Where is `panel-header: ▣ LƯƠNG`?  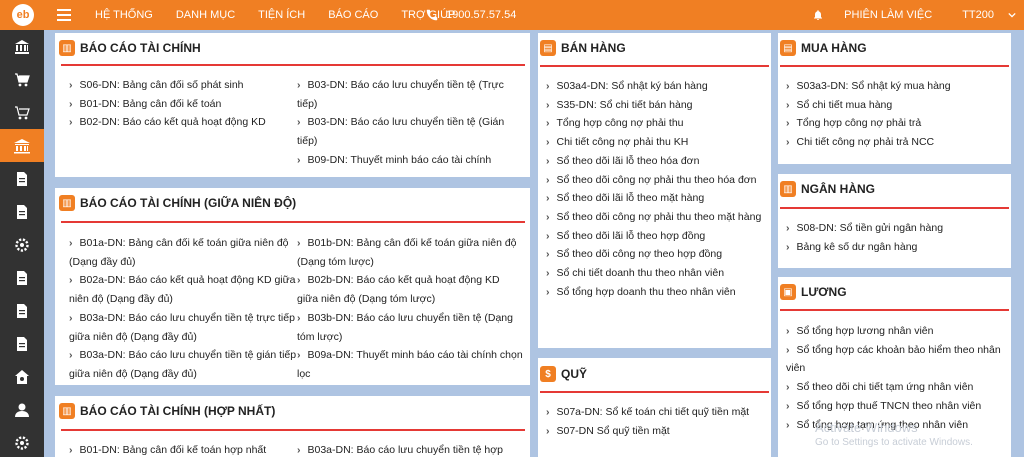 panel-header: ▣ LƯƠNG is located at coordinates (813, 292).